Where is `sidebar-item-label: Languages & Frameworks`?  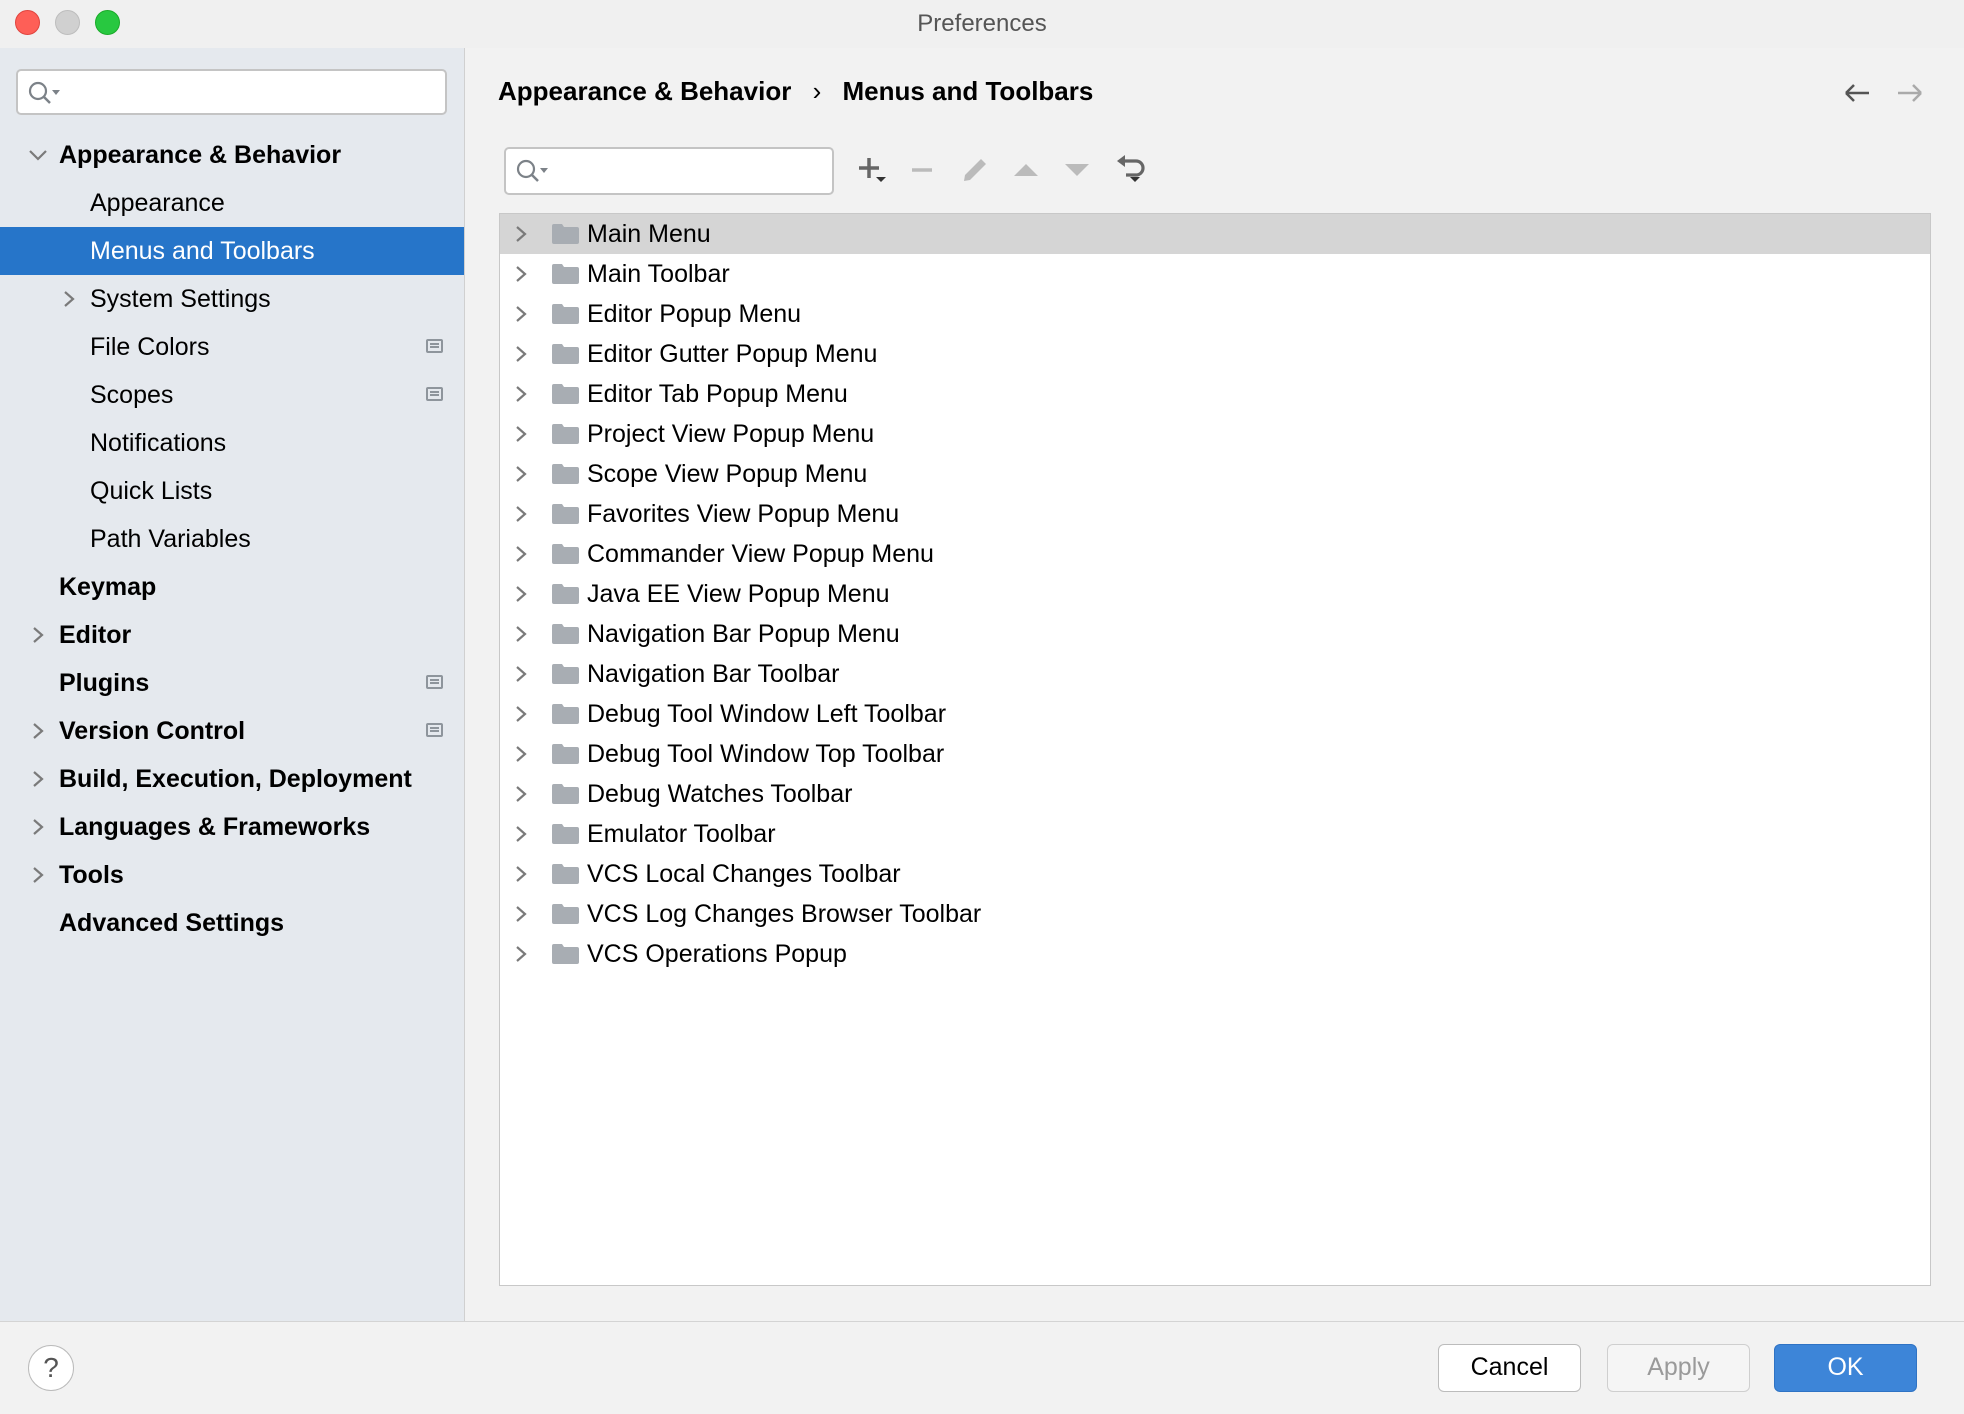 sidebar-item-label: Languages & Frameworks is located at coordinates (215, 827).